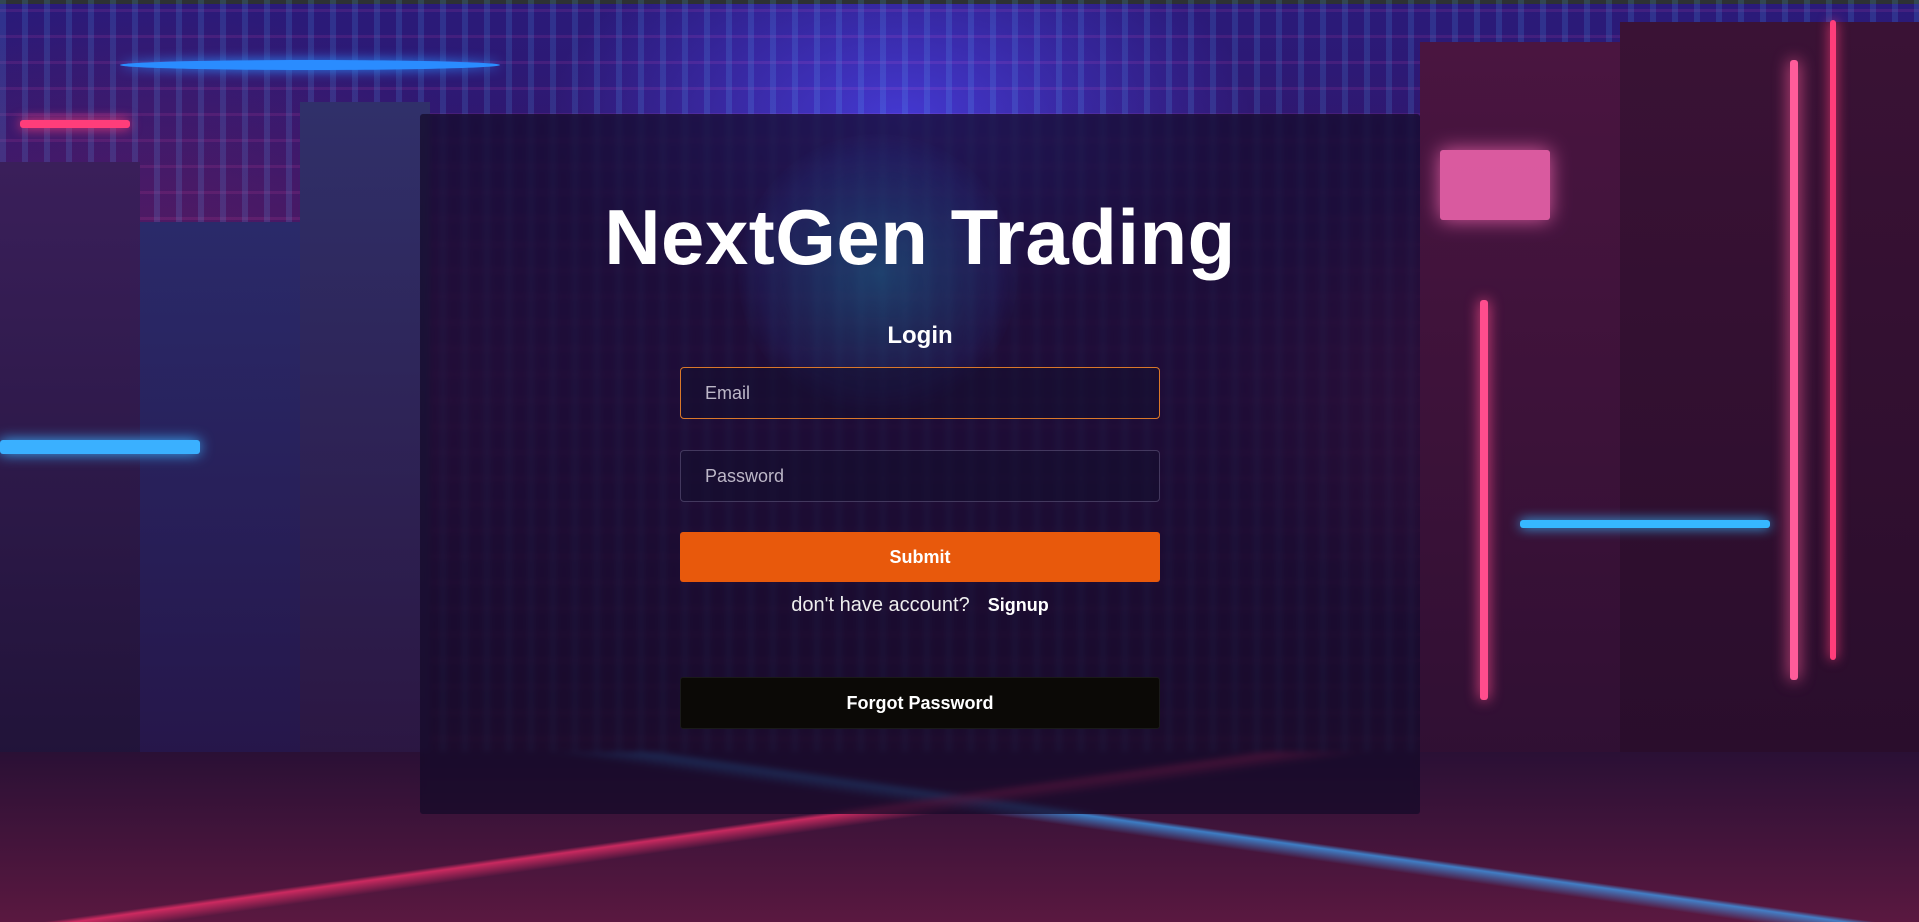 The height and width of the screenshot is (922, 1919). What do you see at coordinates (880, 605) in the screenshot?
I see `signup-prompt: don't have account?` at bounding box center [880, 605].